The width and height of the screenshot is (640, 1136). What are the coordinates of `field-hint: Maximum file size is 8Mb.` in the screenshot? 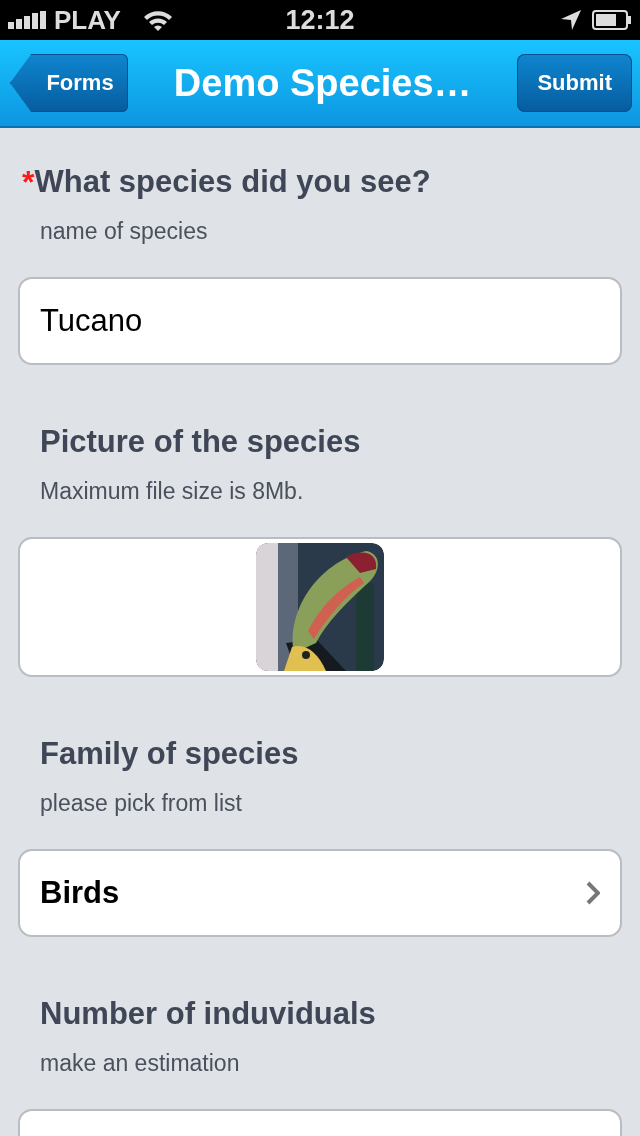 It's located at (172, 491).